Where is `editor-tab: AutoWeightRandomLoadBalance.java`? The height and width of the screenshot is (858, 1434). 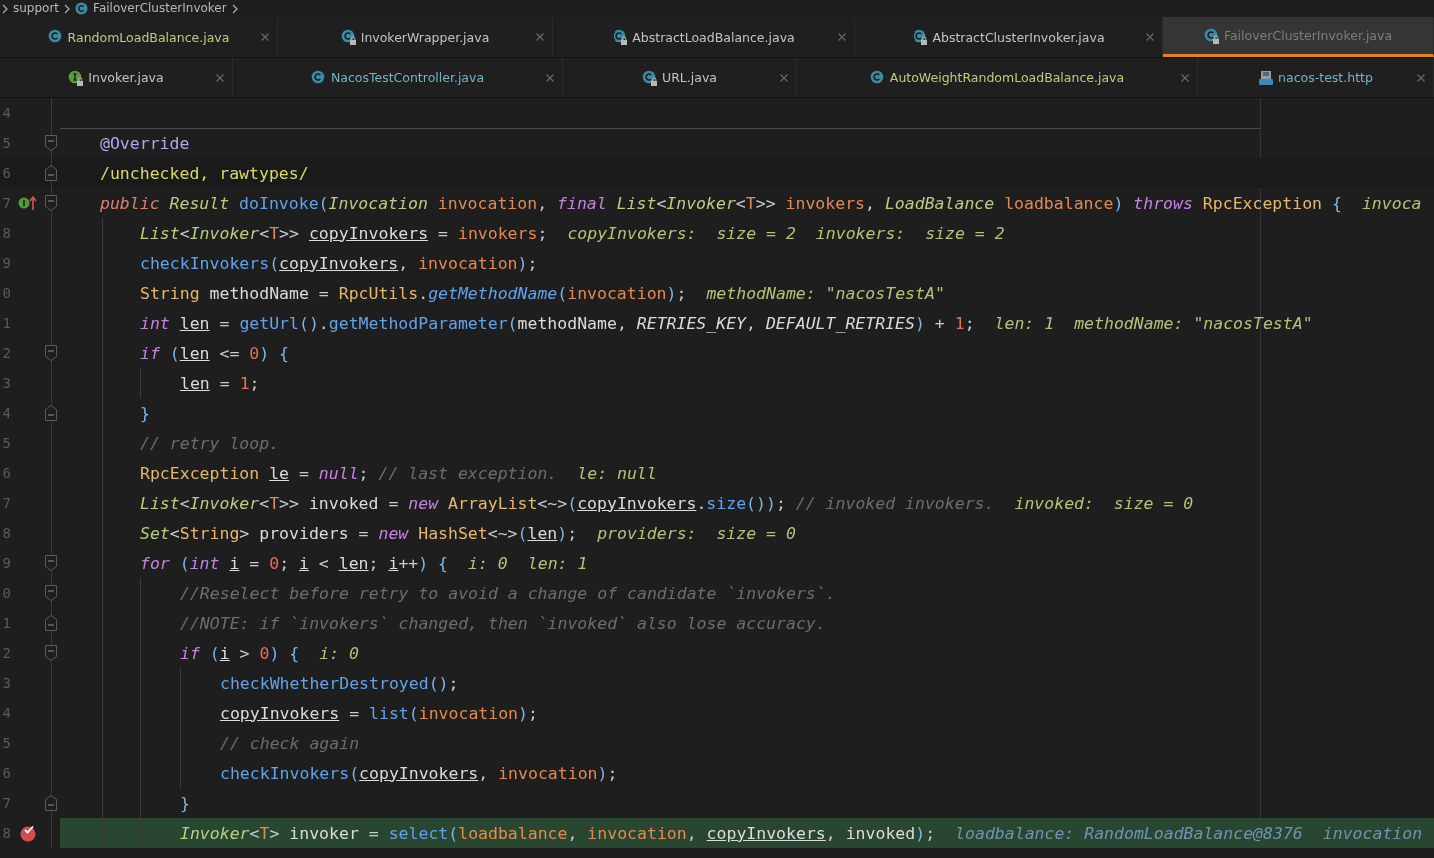
editor-tab: AutoWeightRandomLoadBalance.java is located at coordinates (997, 77).